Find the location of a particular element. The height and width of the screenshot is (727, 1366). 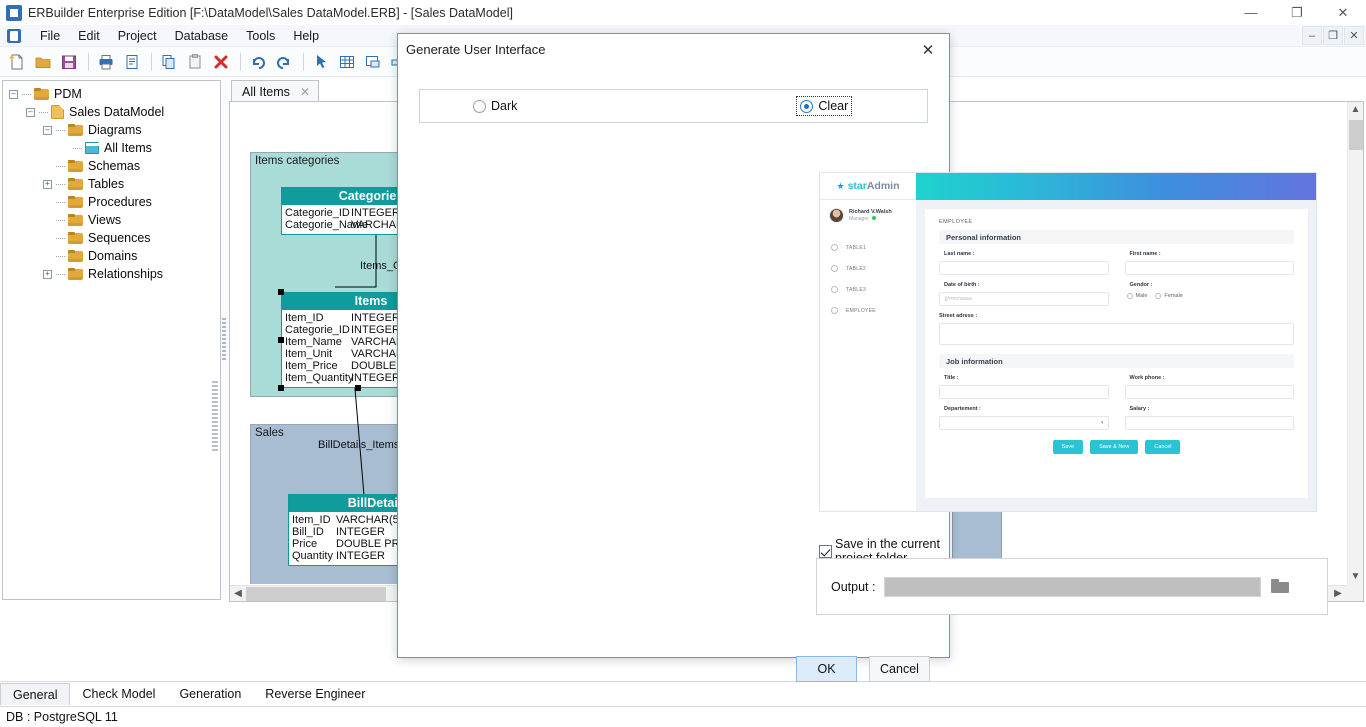

preview-menu-item-employee: EMPLOYEE is located at coordinates (868, 310).